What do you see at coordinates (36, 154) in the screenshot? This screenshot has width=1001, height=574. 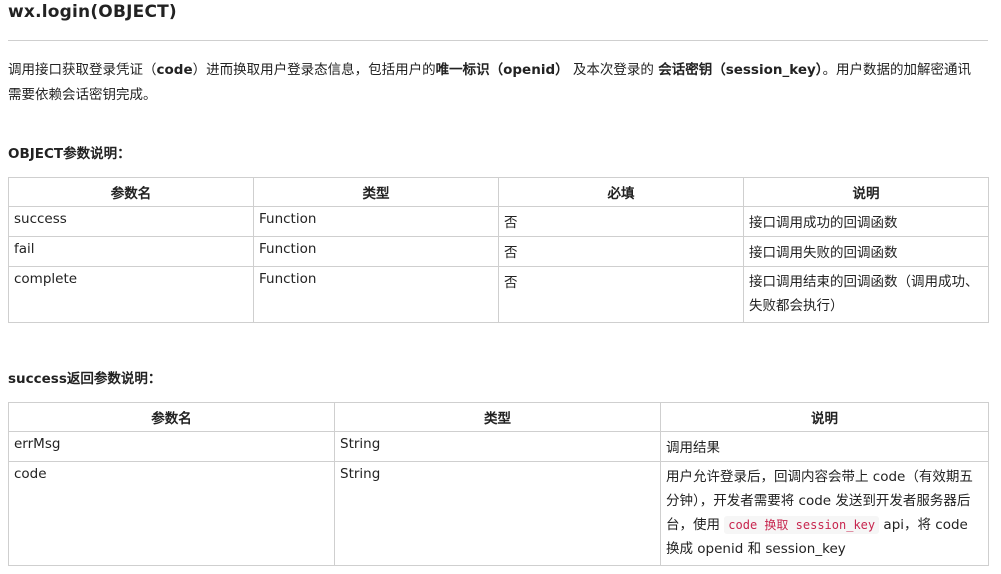 I see `object-heading-bold: OBJECT` at bounding box center [36, 154].